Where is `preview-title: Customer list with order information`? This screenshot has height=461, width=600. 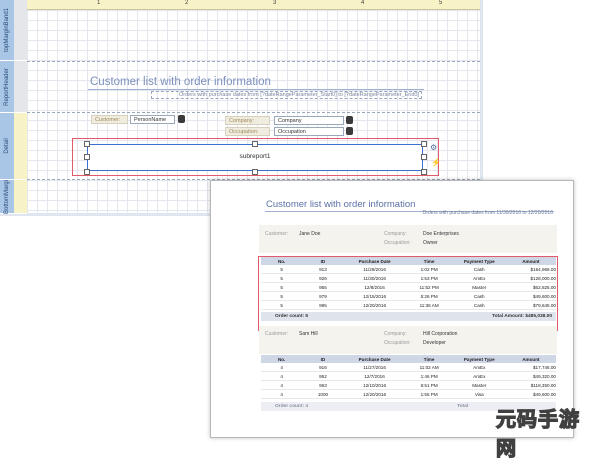 preview-title: Customer list with order information is located at coordinates (341, 204).